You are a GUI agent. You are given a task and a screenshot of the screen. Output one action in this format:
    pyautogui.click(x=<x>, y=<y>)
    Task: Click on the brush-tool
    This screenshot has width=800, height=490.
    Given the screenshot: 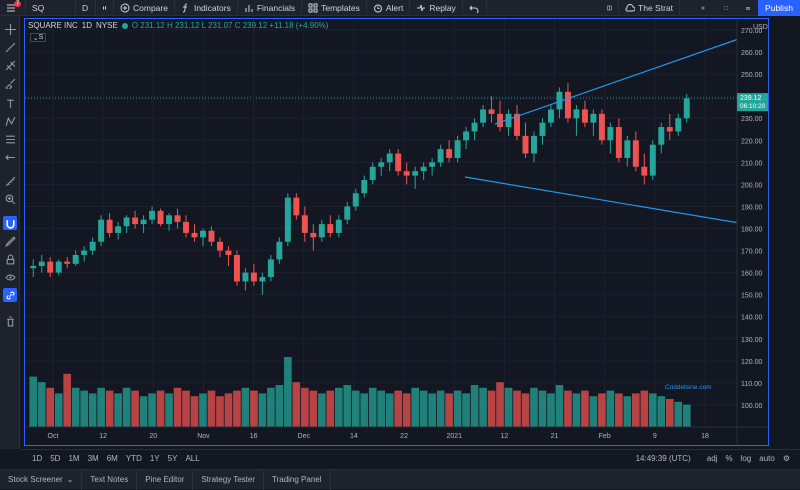 What is the action you would take?
    pyautogui.click(x=10, y=83)
    